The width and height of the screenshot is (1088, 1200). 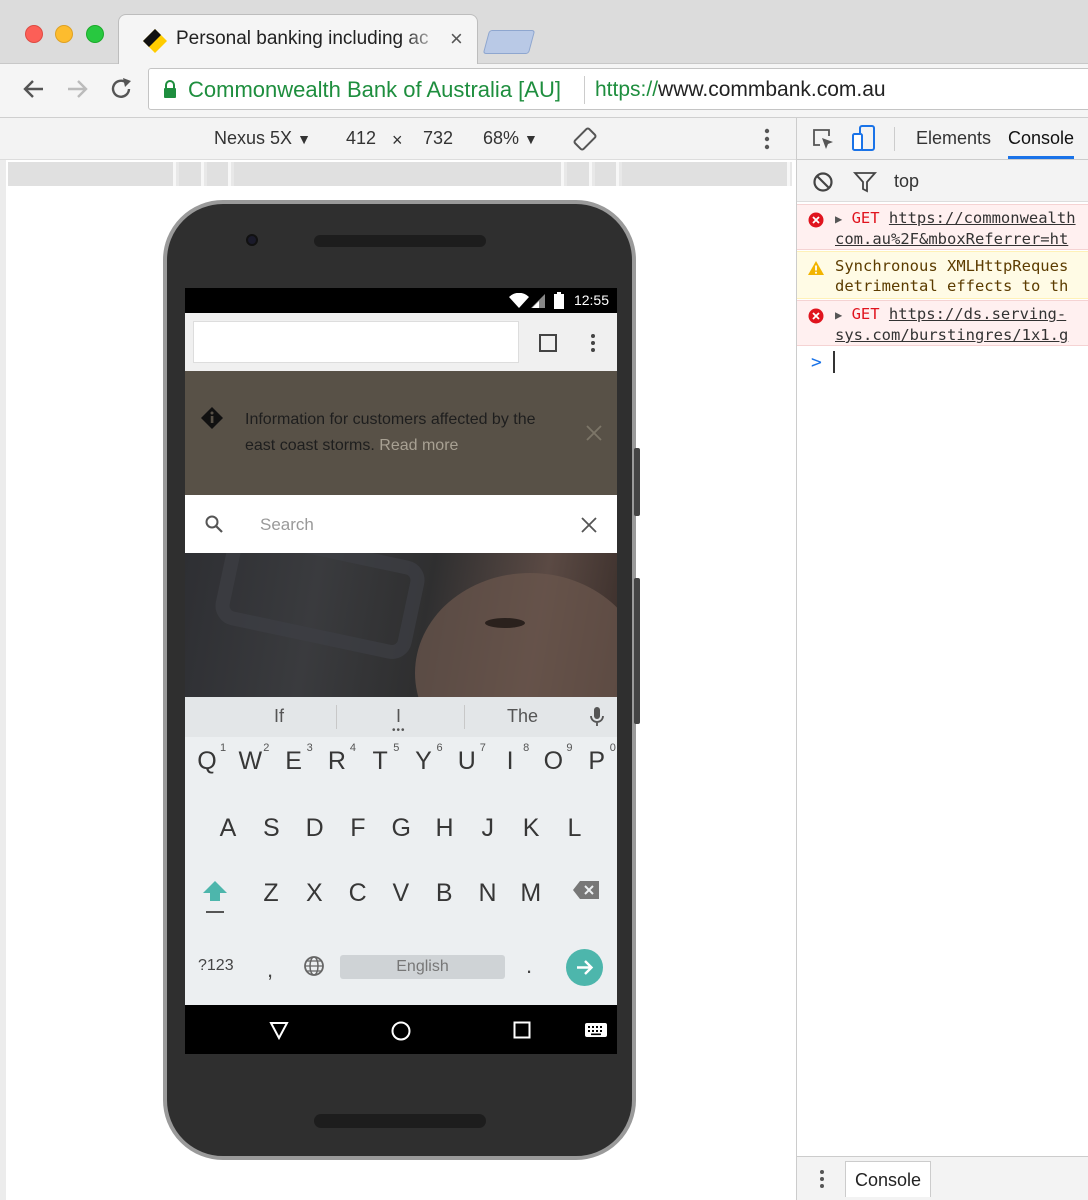 I want to click on nav-home-icon, so click(x=401, y=1031).